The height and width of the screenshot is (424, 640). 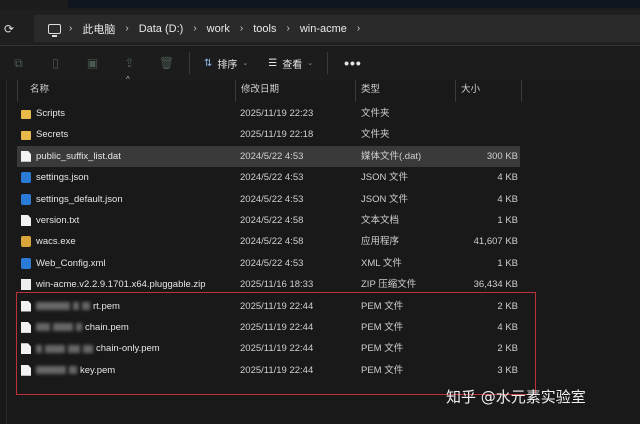 I want to click on copy-icon: ⧉, so click(x=18, y=63).